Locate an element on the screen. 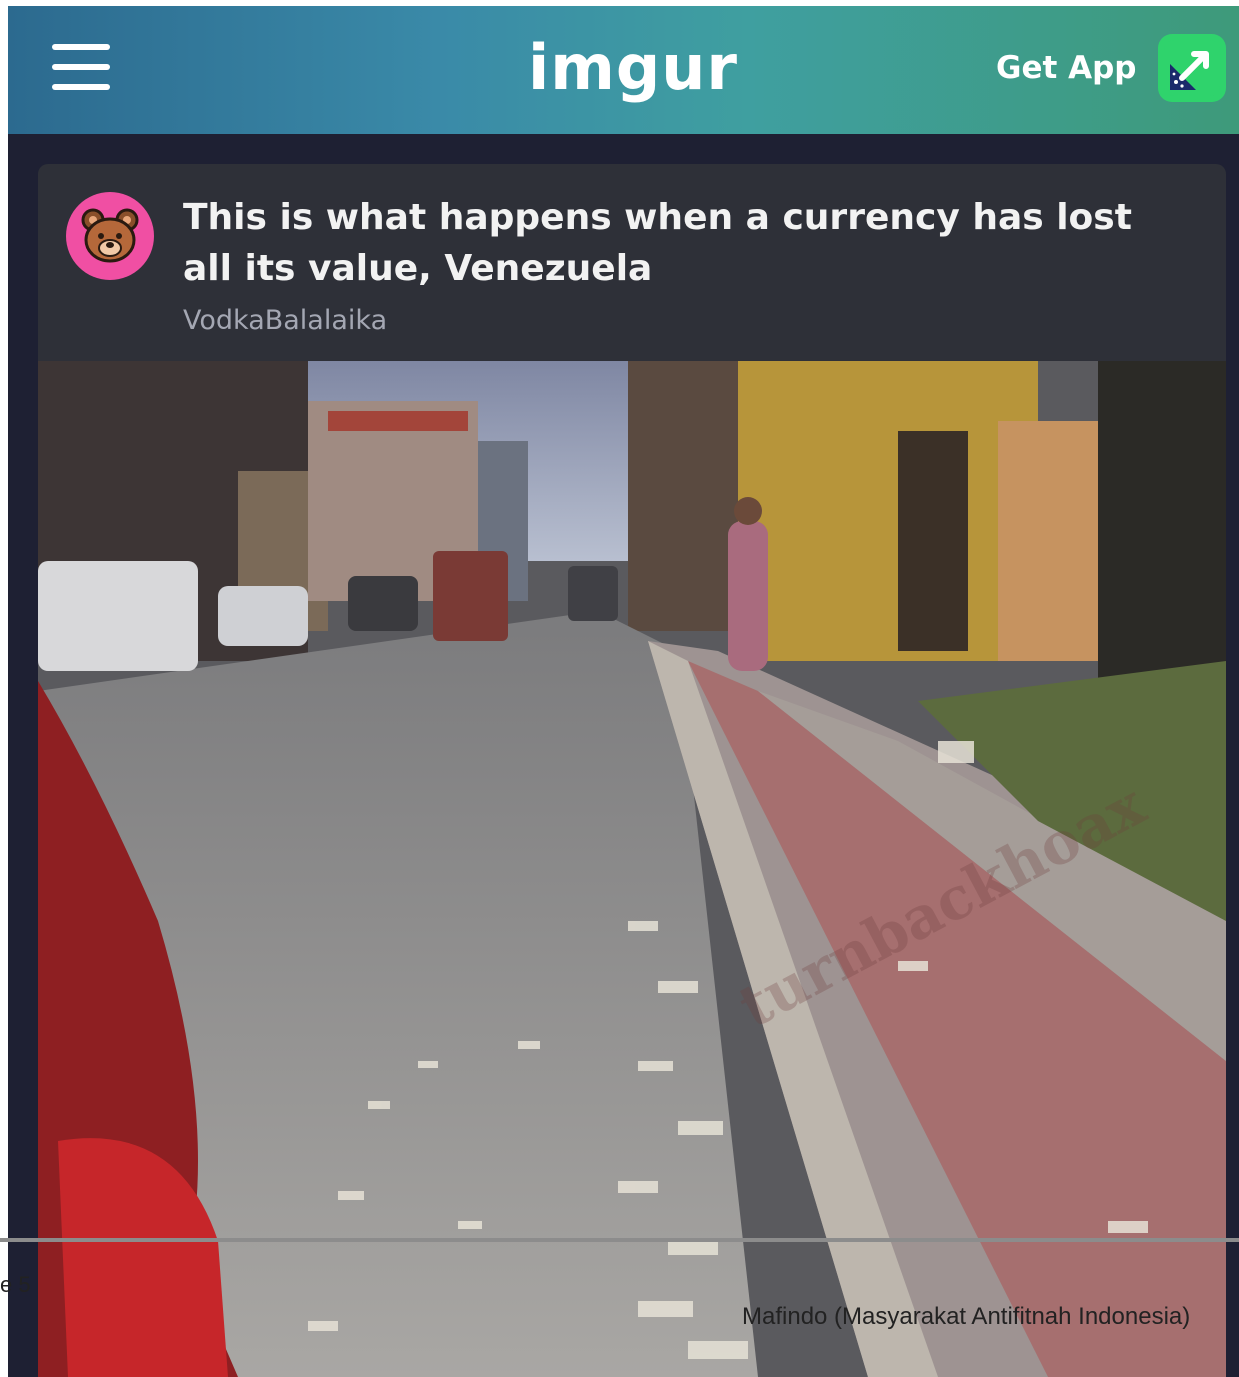  footer-divider is located at coordinates (619, 1240).